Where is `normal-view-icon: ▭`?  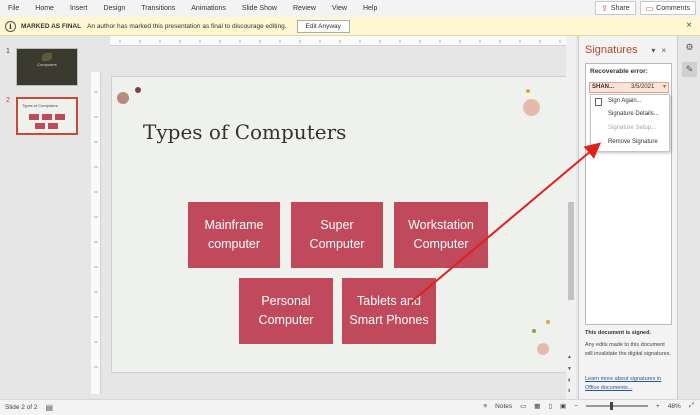 normal-view-icon: ▭ is located at coordinates (523, 406).